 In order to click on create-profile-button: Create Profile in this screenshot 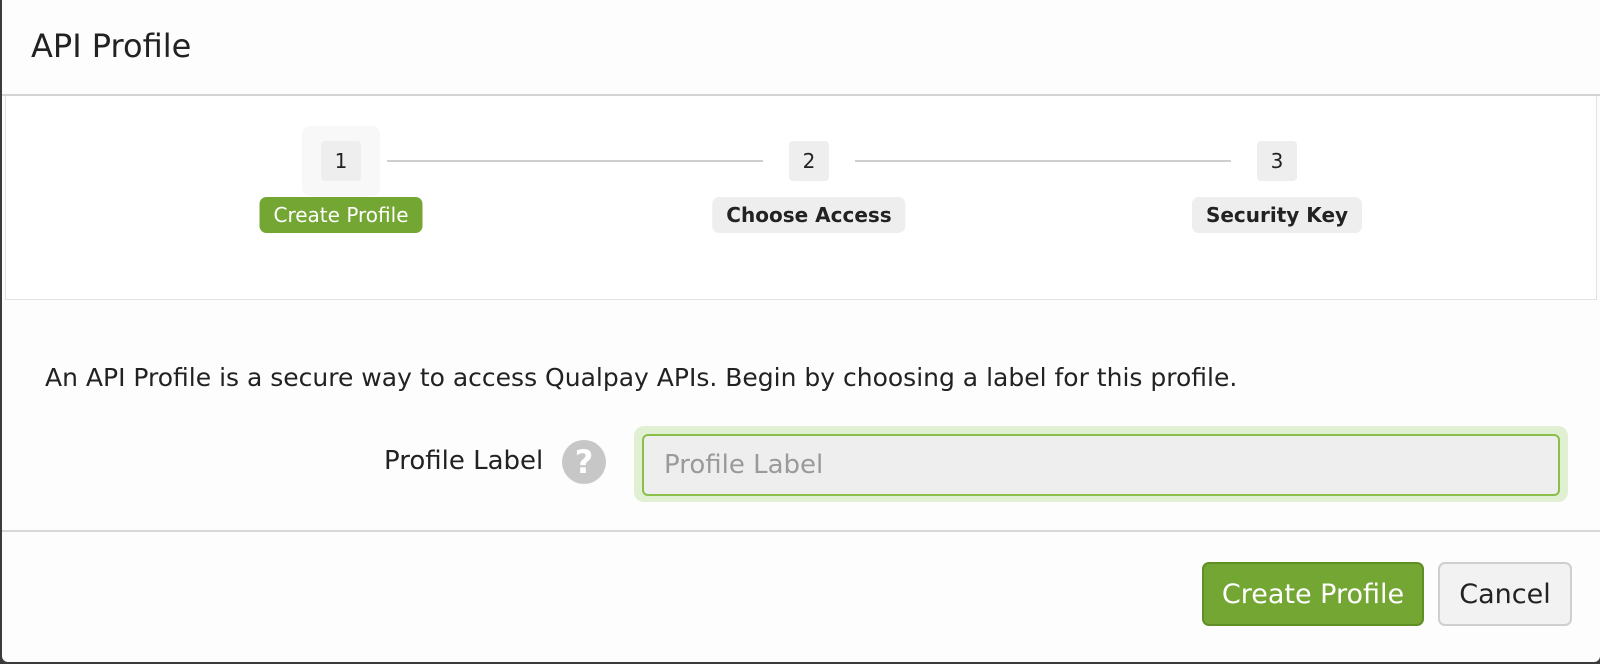, I will do `click(1313, 594)`.